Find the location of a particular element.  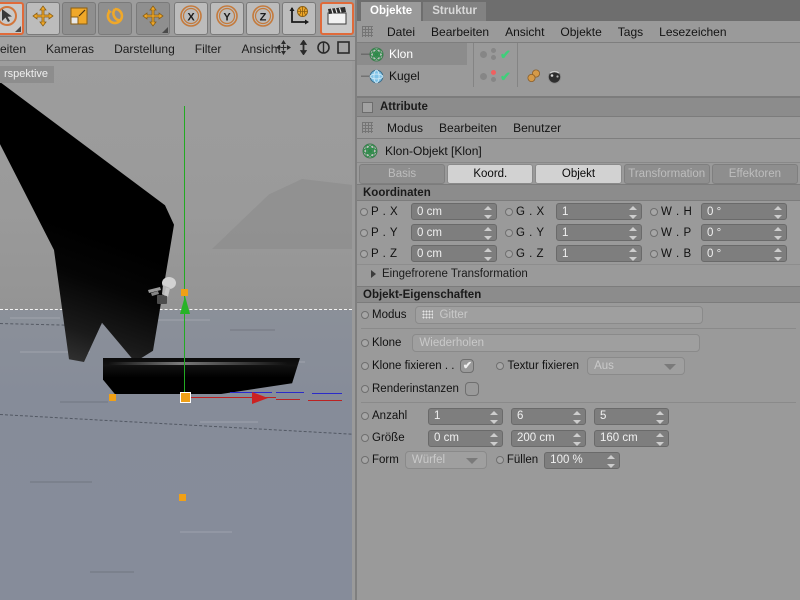

tree-name-zone: — Kugel is located at coordinates (412, 76).